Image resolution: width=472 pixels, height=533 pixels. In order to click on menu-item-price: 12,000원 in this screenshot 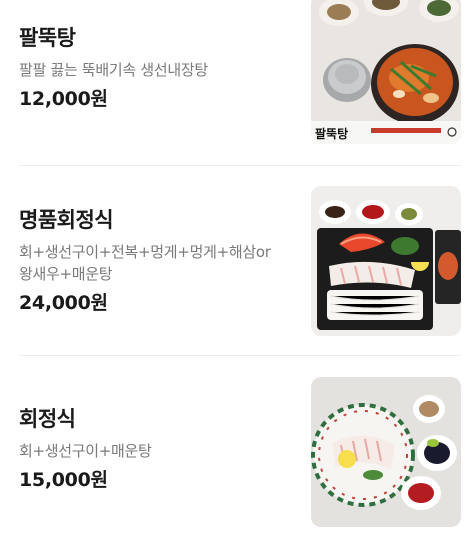, I will do `click(63, 99)`.